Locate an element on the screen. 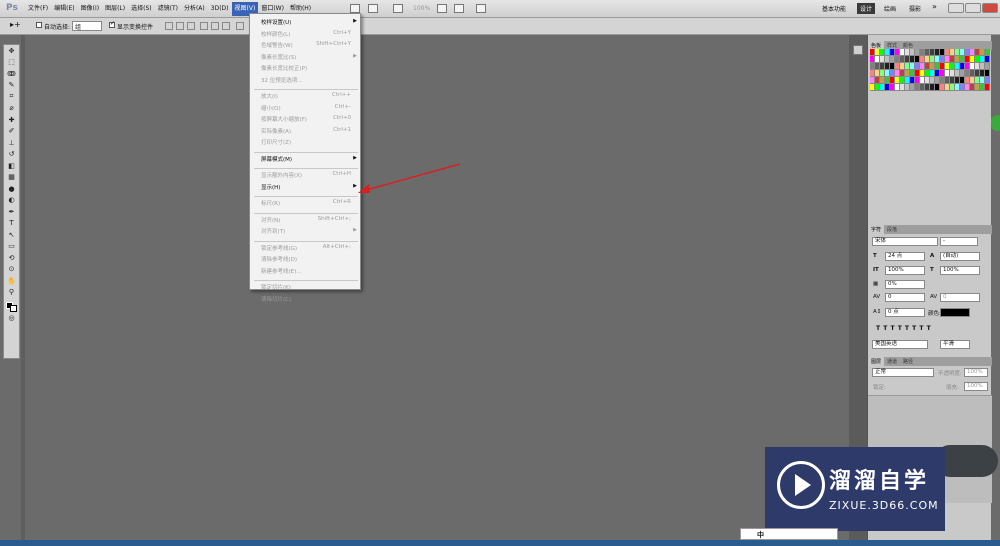  workspace-painting: 绘画 is located at coordinates (890, 8).